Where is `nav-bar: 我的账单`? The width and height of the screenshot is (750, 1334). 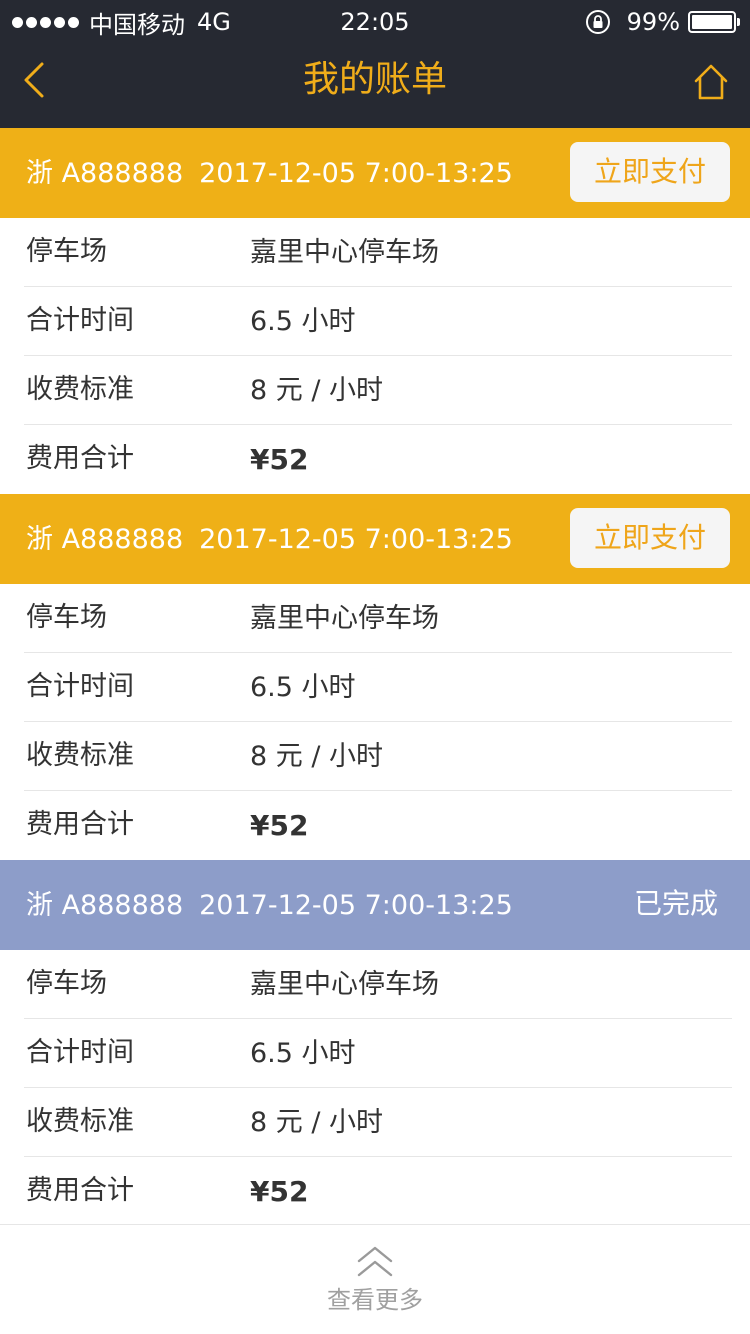
nav-bar: 我的账单 is located at coordinates (375, 86).